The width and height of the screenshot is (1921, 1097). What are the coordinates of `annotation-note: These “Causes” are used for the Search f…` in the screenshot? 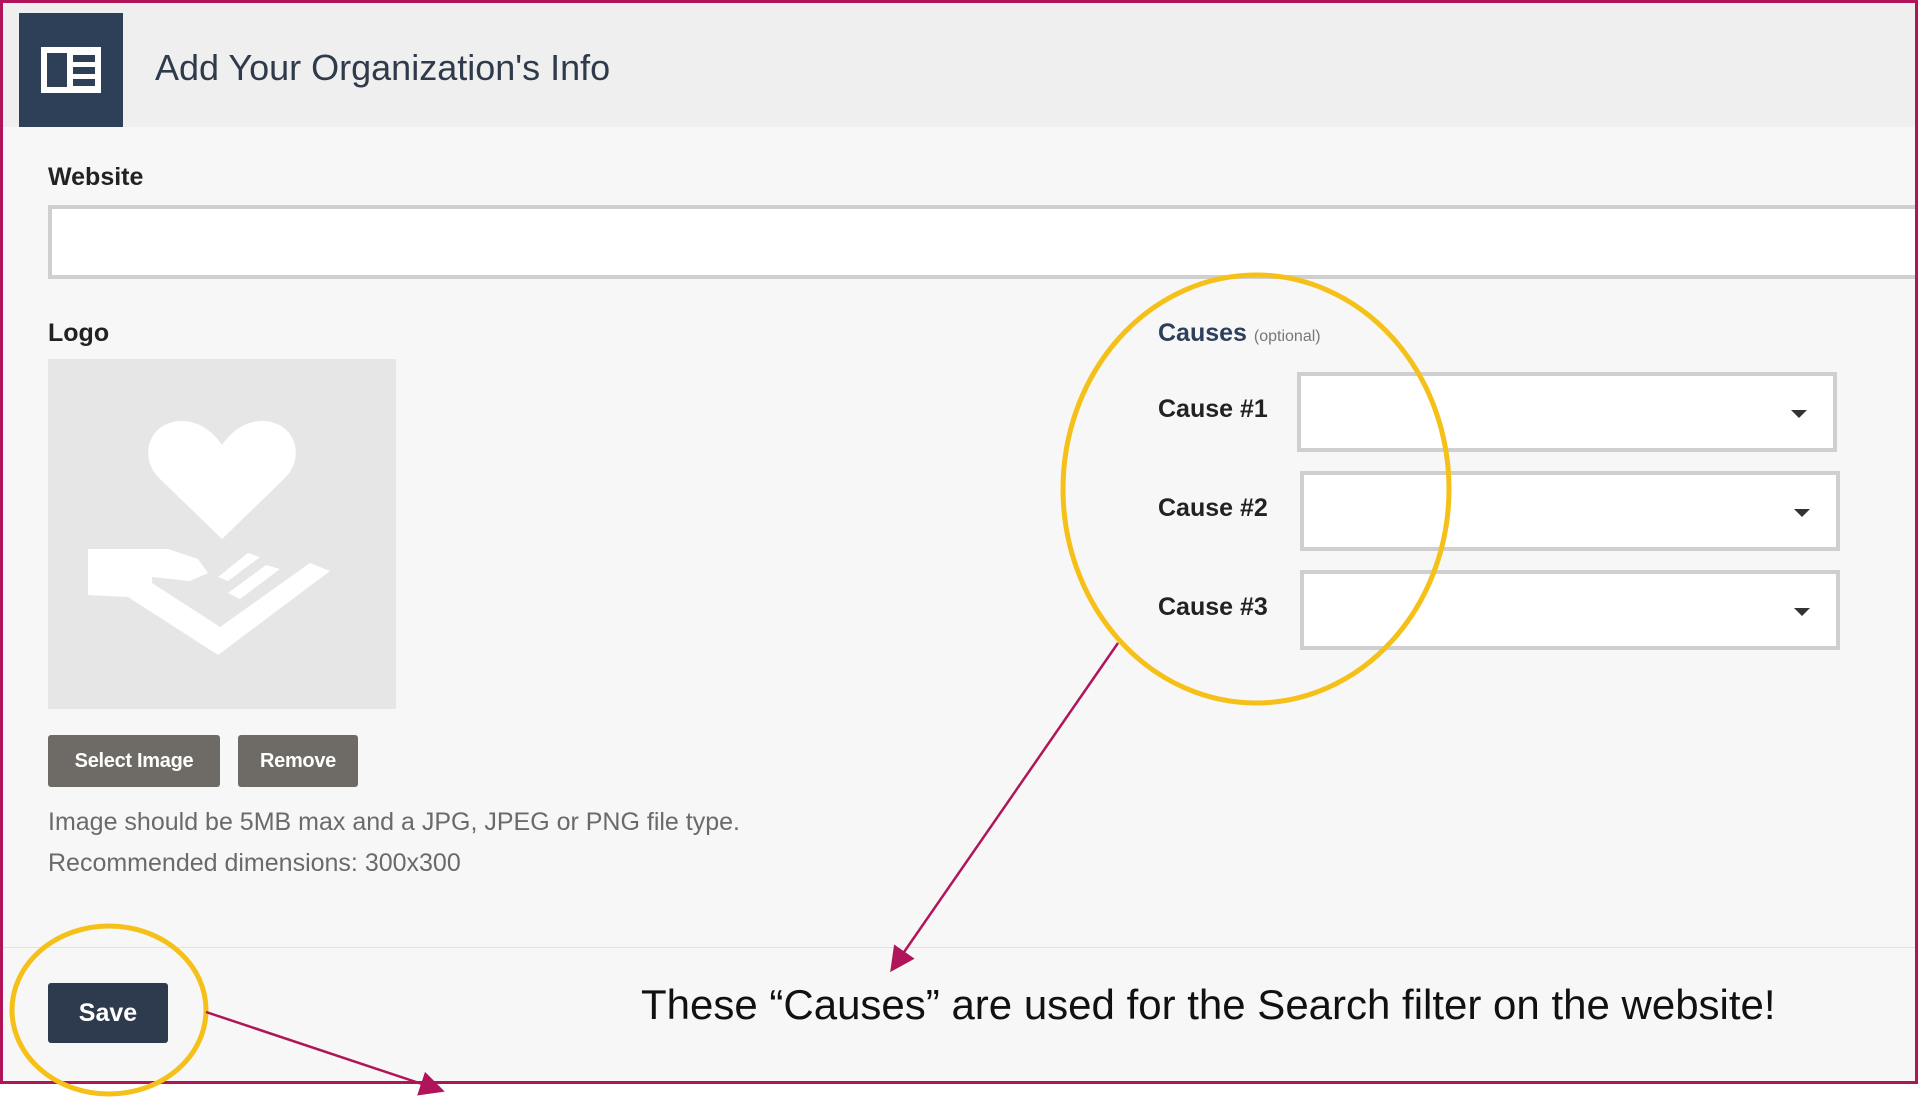 It's located at (1208, 1004).